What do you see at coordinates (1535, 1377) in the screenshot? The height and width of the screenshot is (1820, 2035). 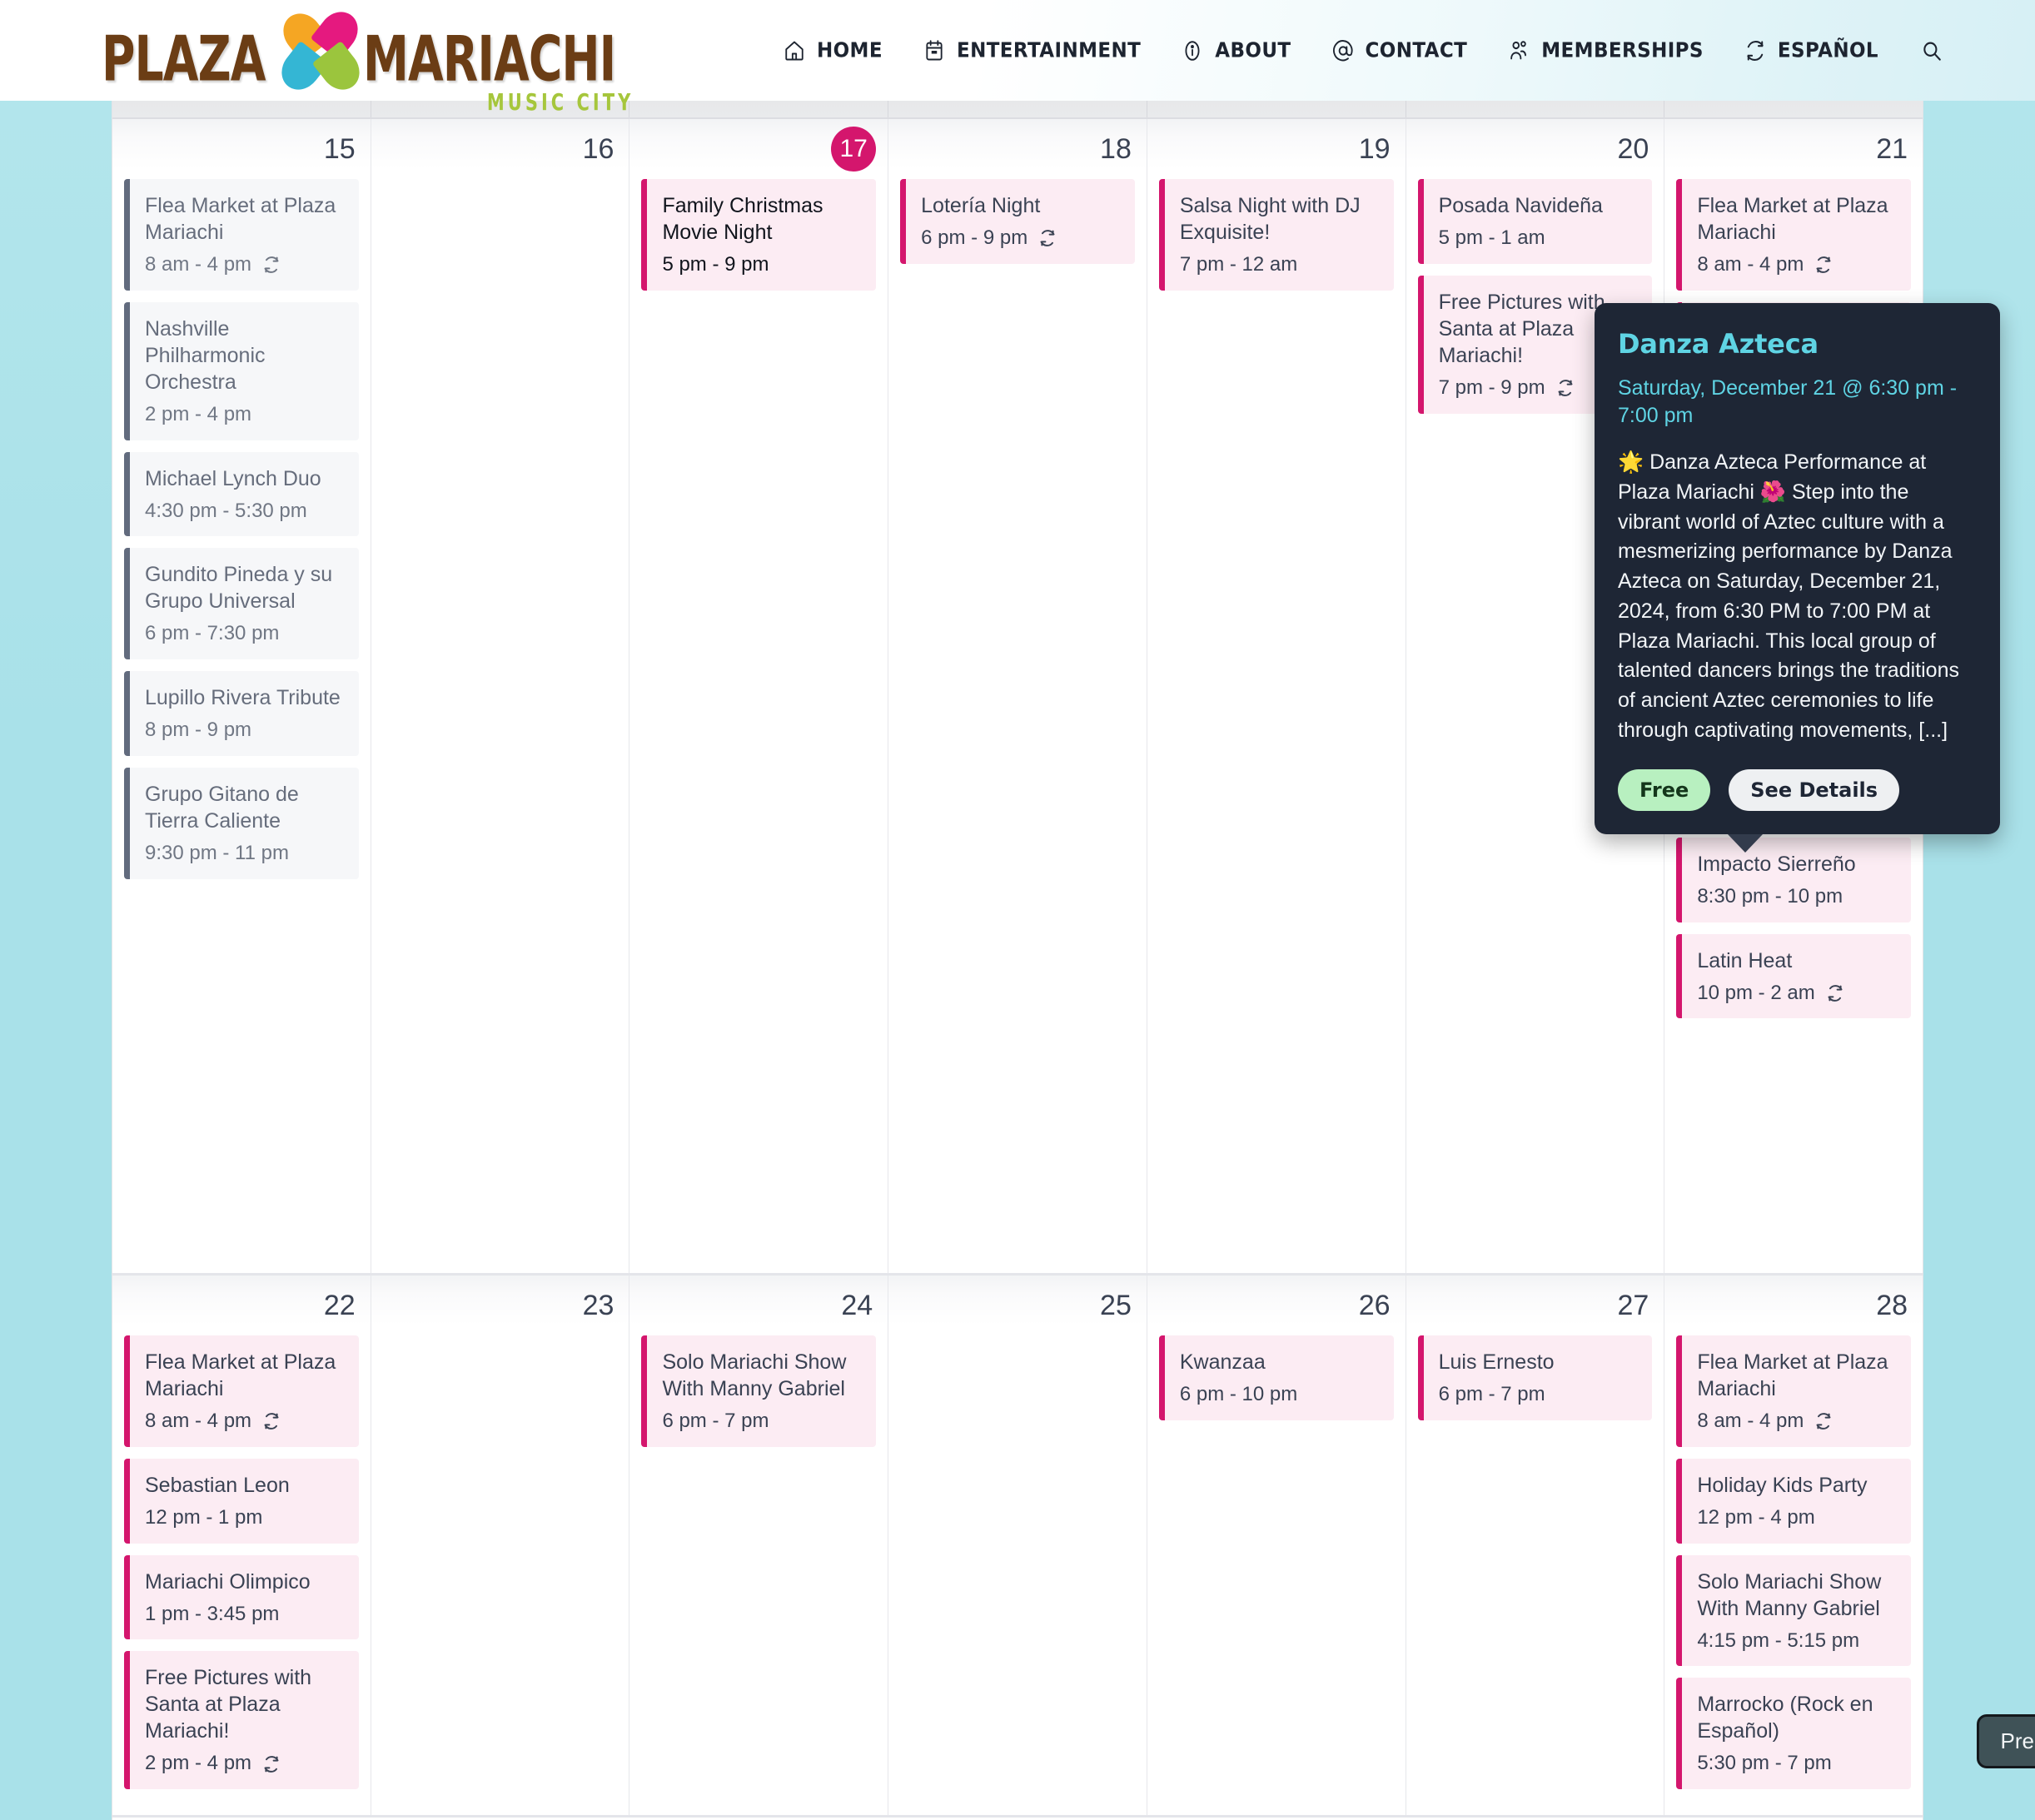 I see `event-card: Luis Ernesto 6 pm - 7 pm` at bounding box center [1535, 1377].